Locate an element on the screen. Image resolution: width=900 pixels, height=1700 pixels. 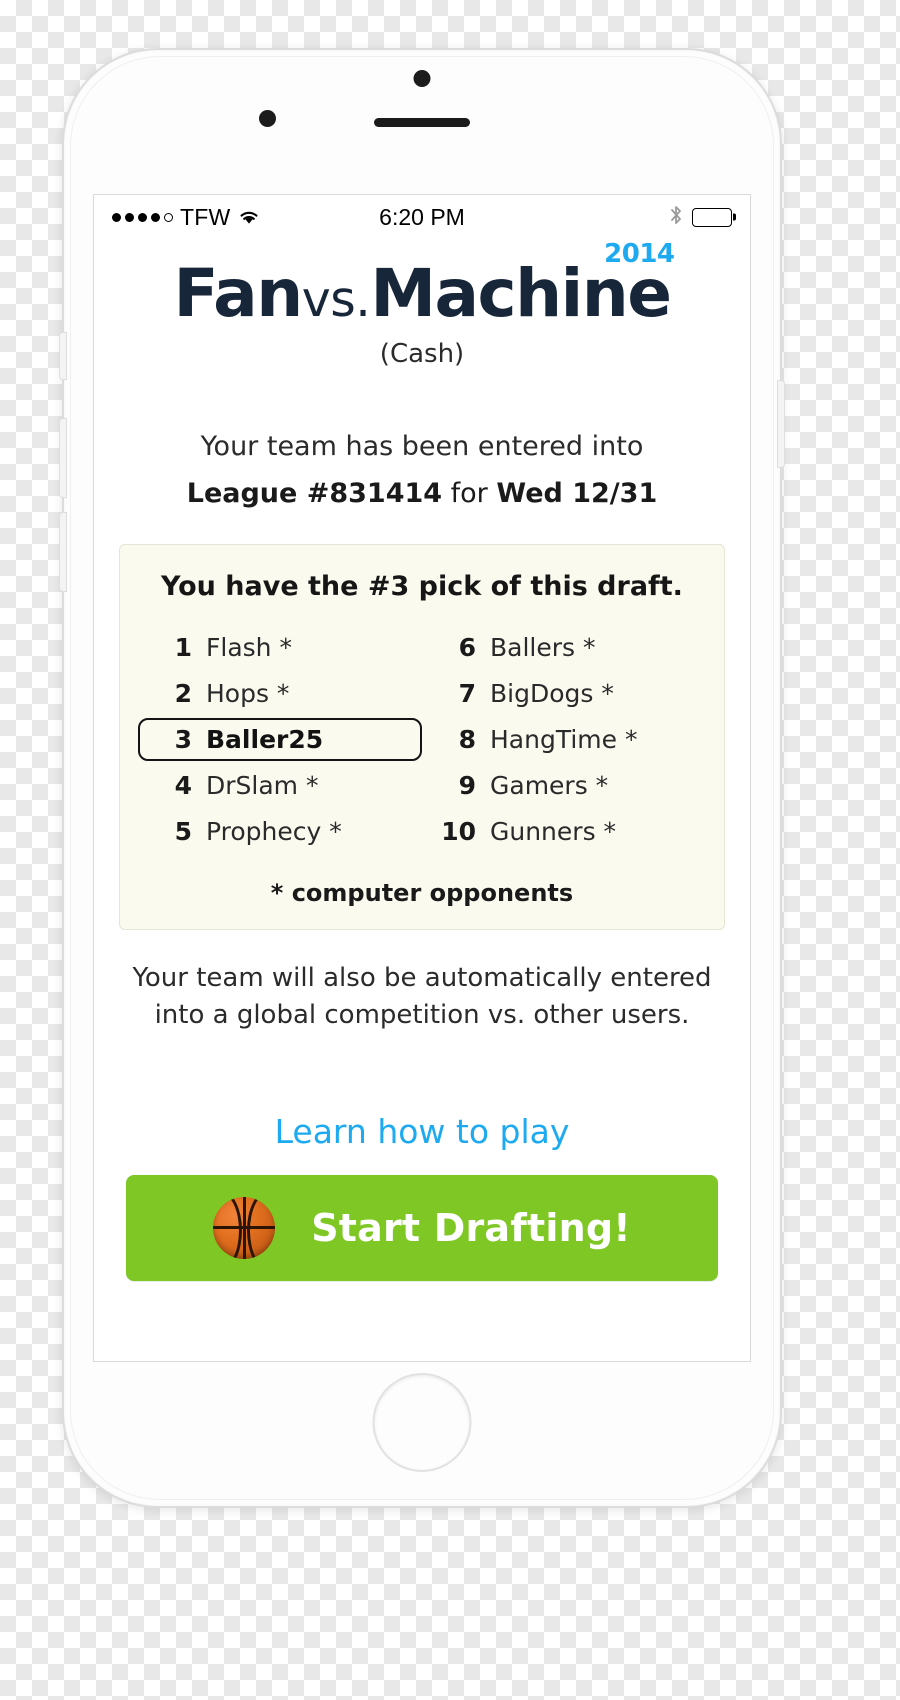
status-bar: TFW 6:20 PM is located at coordinates (422, 217).